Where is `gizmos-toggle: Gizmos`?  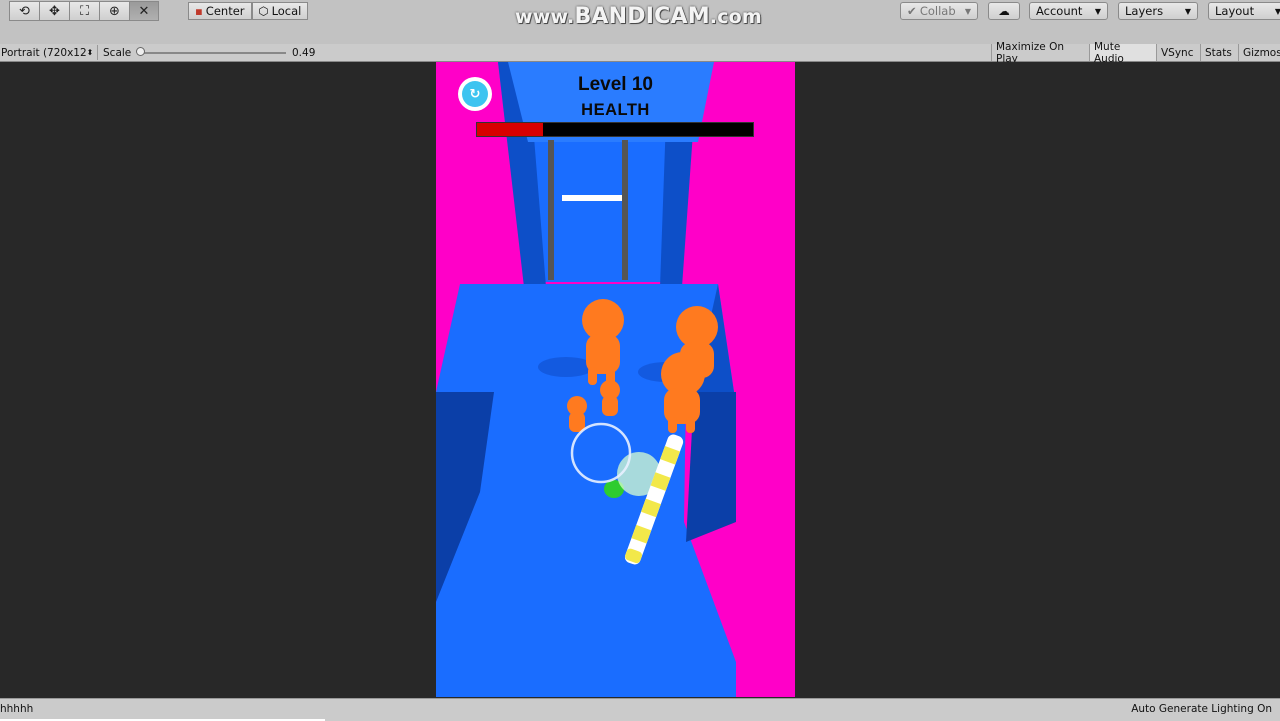
gizmos-toggle: Gizmos is located at coordinates (1259, 52).